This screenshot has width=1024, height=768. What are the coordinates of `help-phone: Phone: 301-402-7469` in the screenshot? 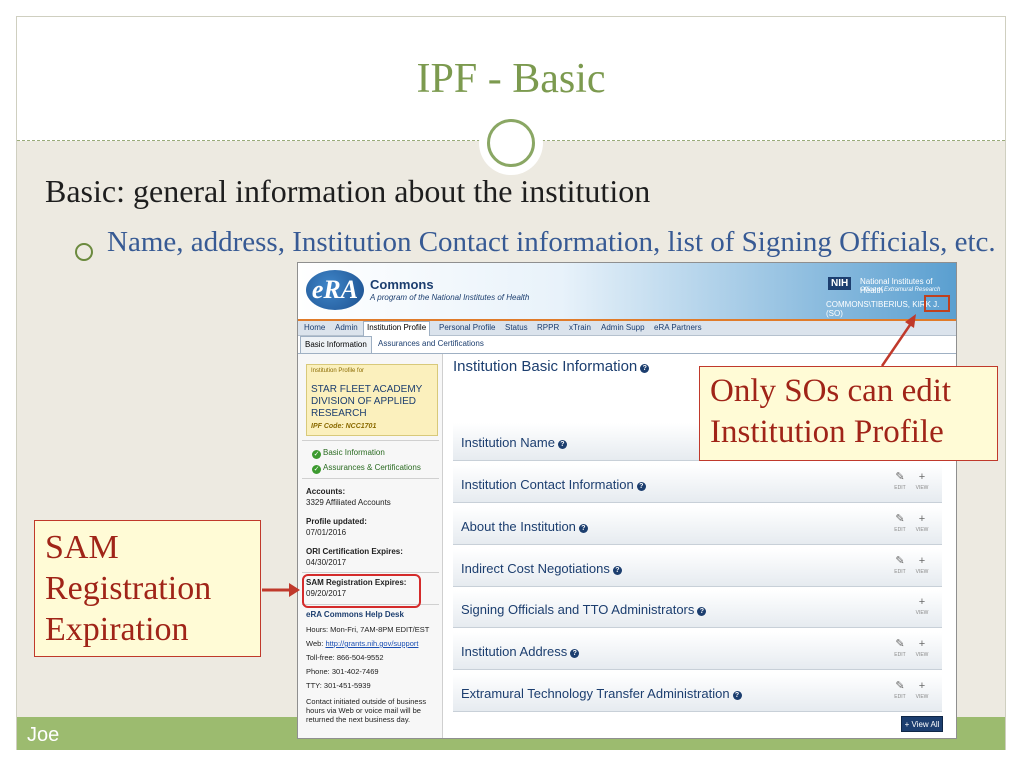 It's located at (342, 671).